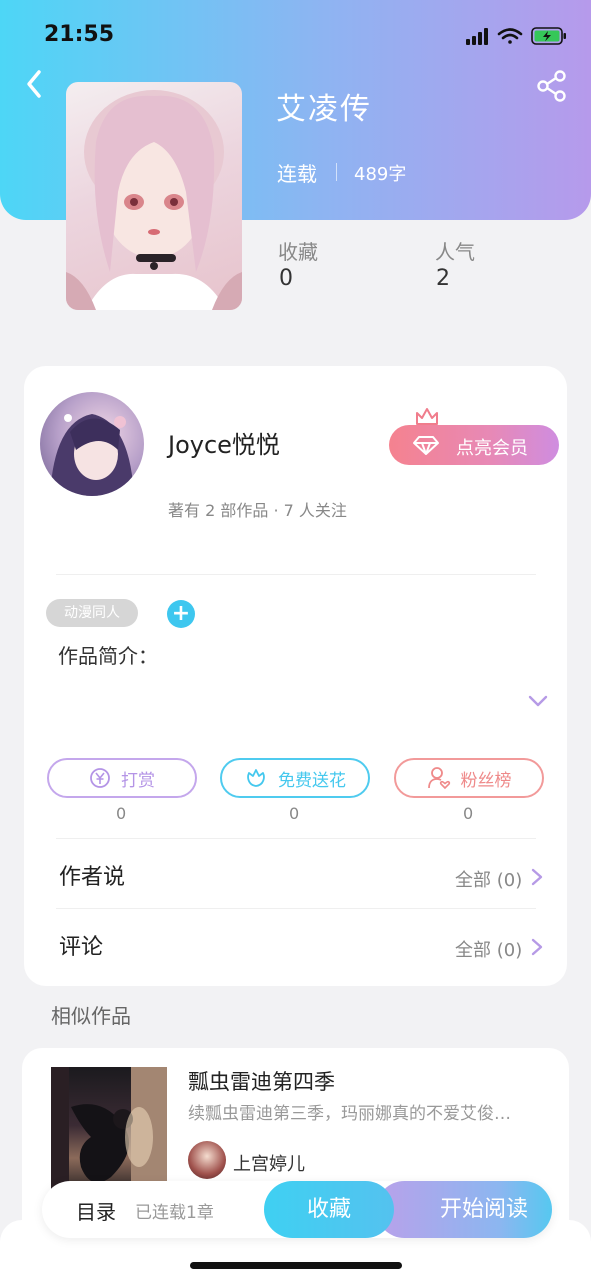 The width and height of the screenshot is (591, 1280). What do you see at coordinates (174, 1213) in the screenshot?
I see `chapters-meta: 已连载1章` at bounding box center [174, 1213].